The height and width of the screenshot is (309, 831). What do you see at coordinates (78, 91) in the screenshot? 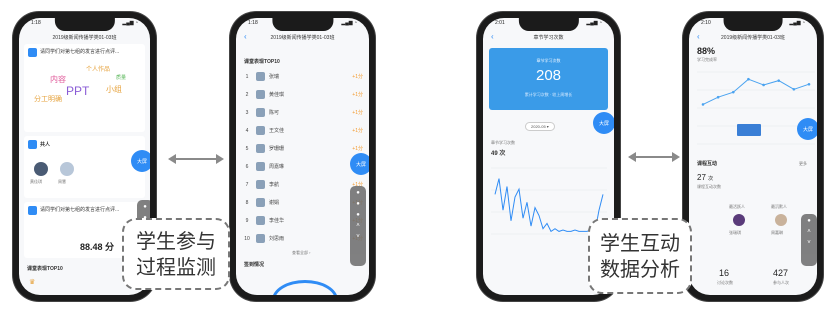
I see `word-cloud-term: PPT` at bounding box center [78, 91].